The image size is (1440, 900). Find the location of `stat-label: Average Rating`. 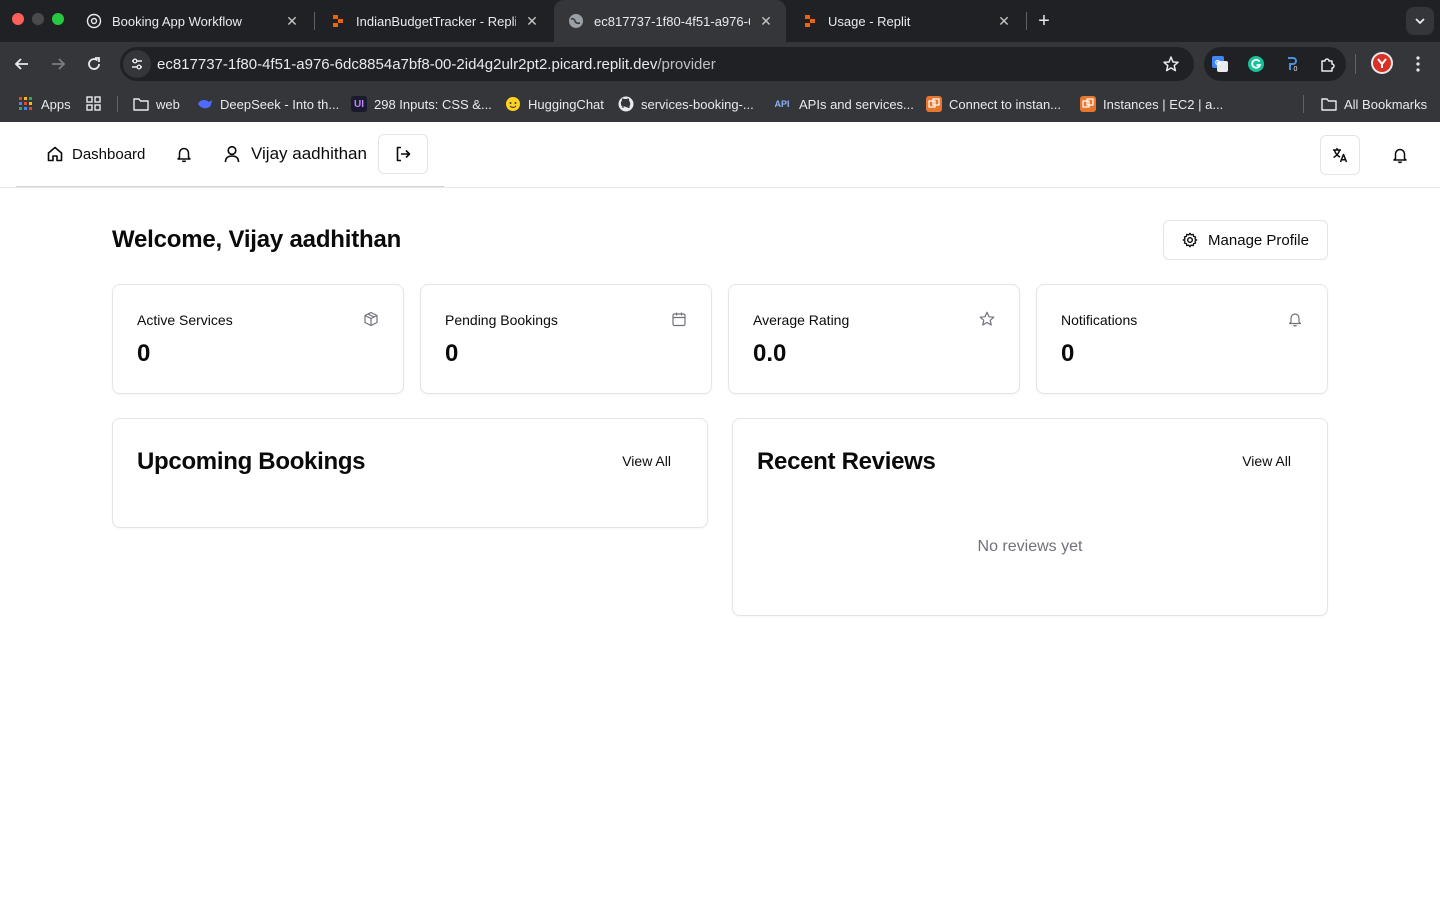

stat-label: Average Rating is located at coordinates (801, 320).